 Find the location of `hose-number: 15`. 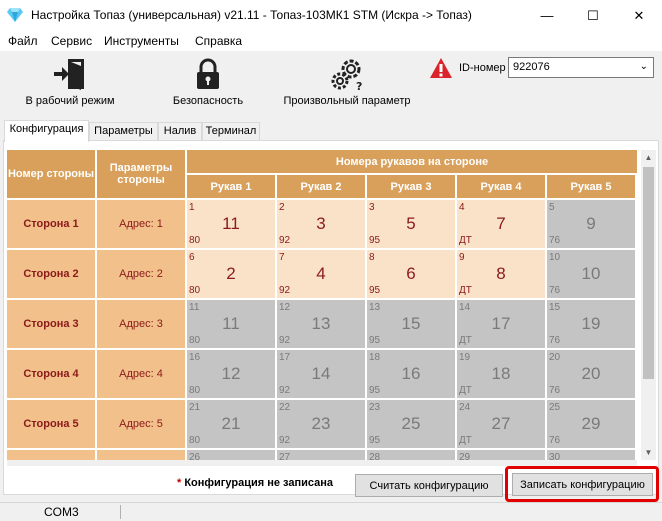

hose-number: 15 is located at coordinates (555, 307).